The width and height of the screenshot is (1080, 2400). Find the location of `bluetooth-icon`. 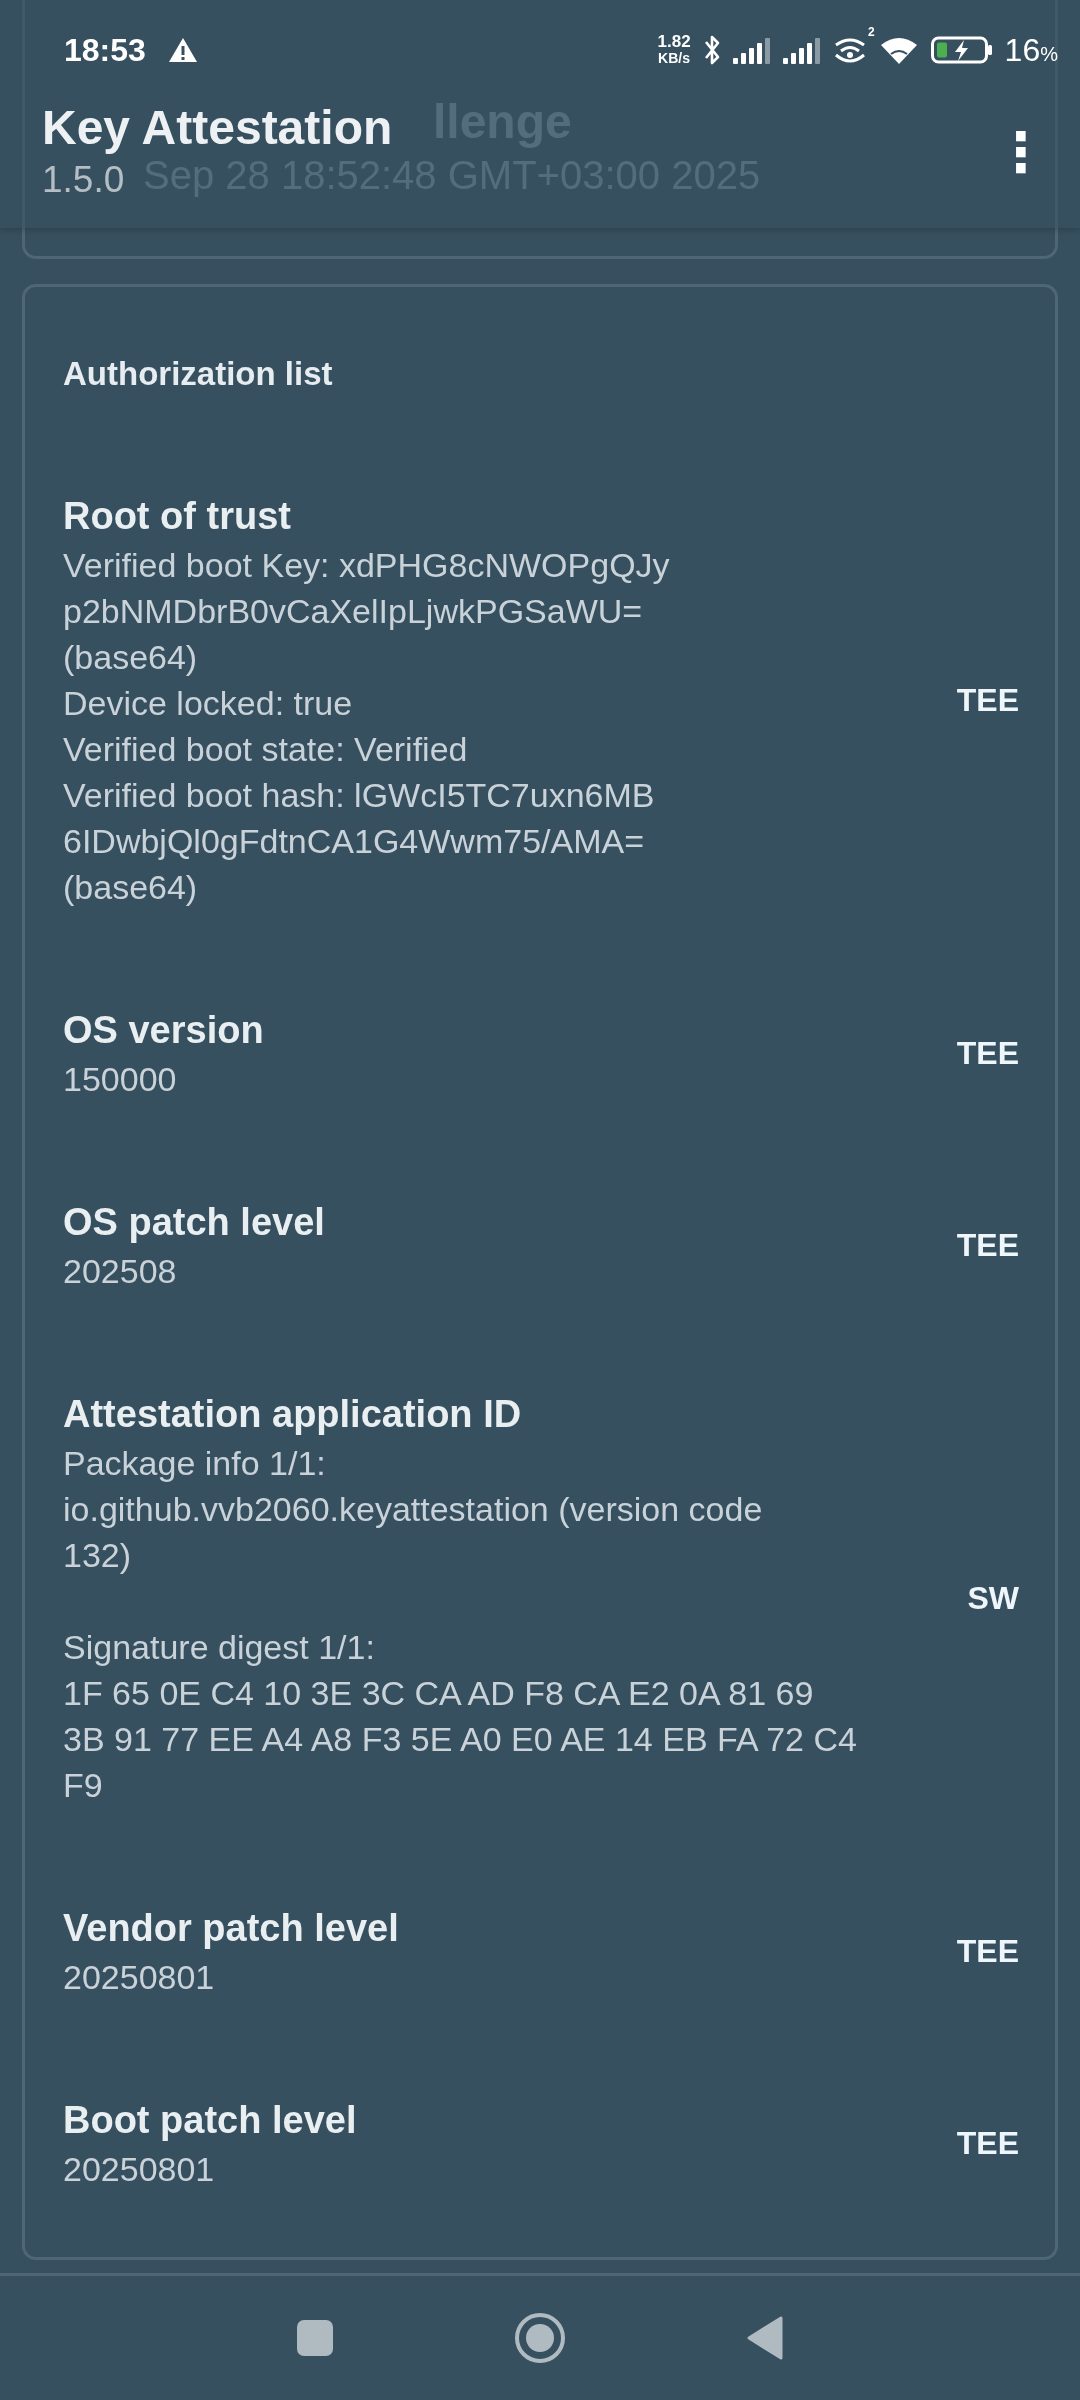

bluetooth-icon is located at coordinates (711, 50).